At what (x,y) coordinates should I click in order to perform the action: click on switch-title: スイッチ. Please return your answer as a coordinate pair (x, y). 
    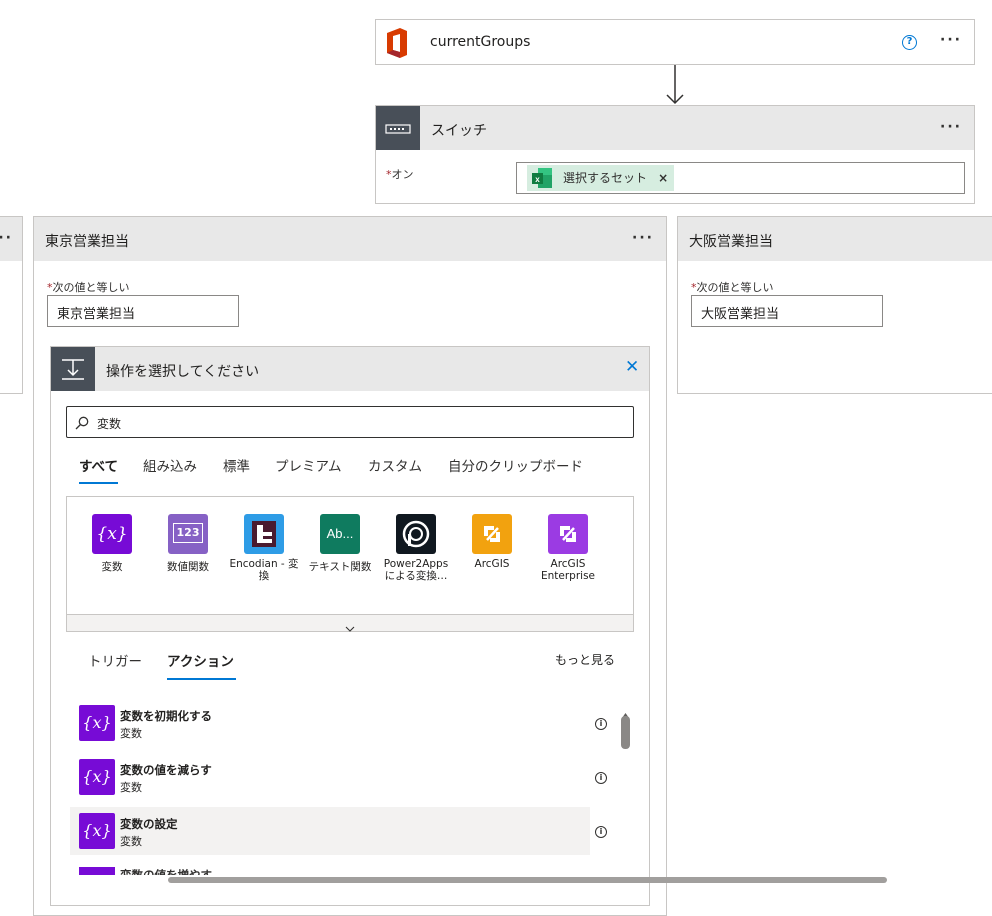
    Looking at the image, I should click on (459, 131).